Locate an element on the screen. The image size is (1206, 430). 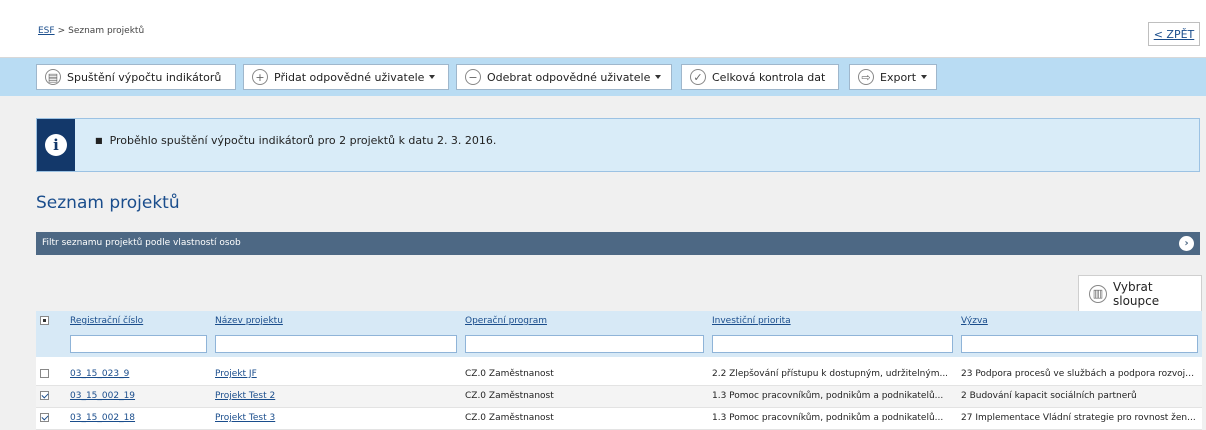
reg-number-cell: 03_15_002_19 is located at coordinates (138, 396).